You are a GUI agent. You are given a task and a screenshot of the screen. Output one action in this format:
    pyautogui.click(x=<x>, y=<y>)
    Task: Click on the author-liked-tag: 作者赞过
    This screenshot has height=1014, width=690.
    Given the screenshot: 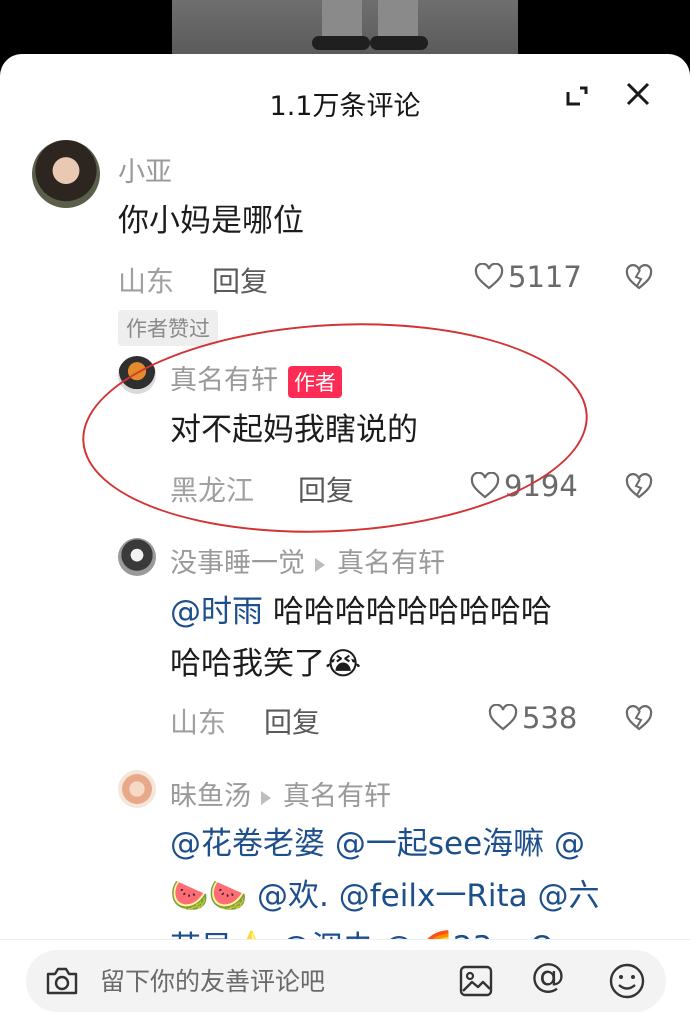 What is the action you would take?
    pyautogui.click(x=168, y=328)
    